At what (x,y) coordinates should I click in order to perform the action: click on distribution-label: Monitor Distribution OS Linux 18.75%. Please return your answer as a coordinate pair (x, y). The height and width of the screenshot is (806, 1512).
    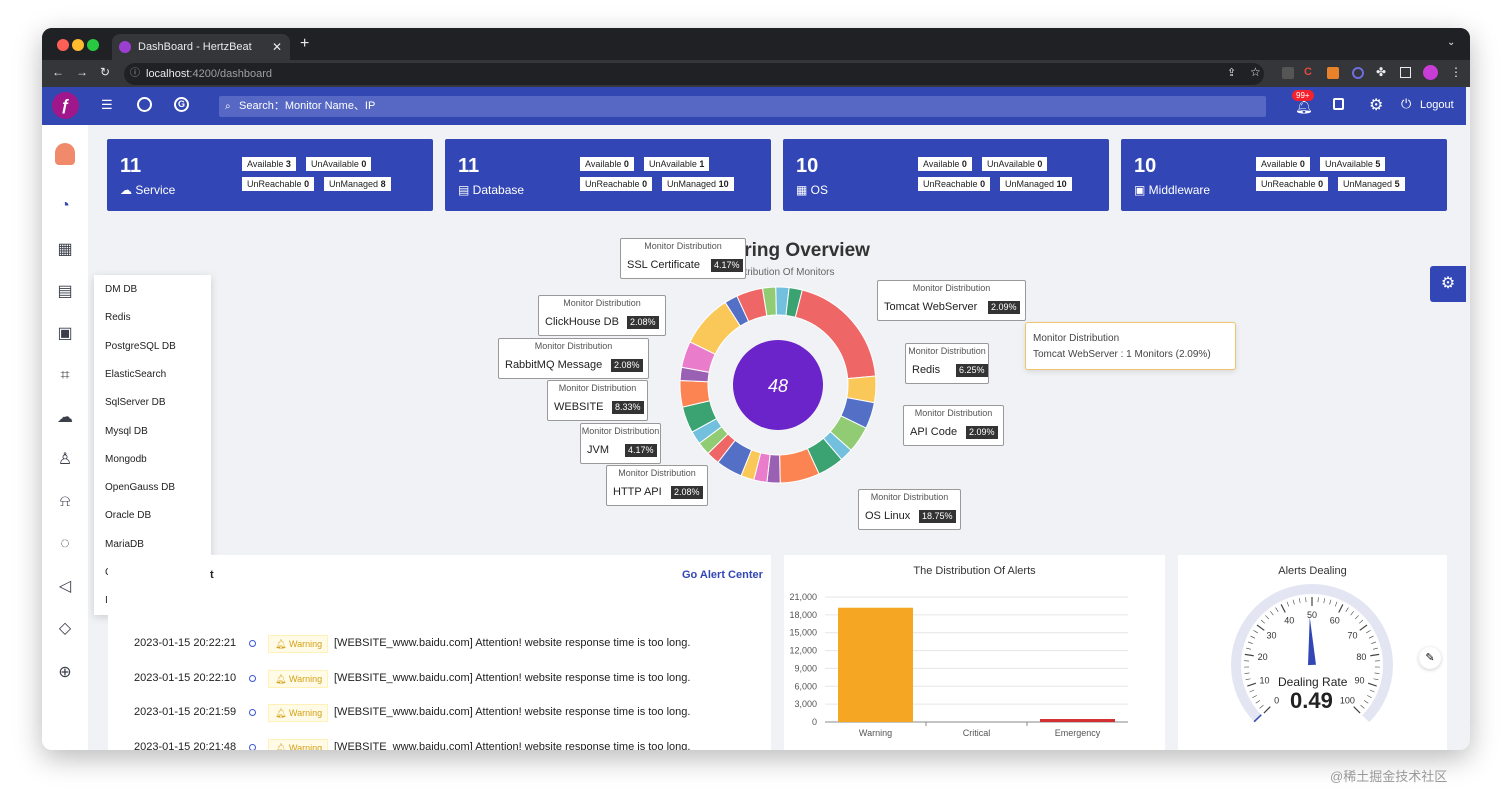
    Looking at the image, I should click on (909, 509).